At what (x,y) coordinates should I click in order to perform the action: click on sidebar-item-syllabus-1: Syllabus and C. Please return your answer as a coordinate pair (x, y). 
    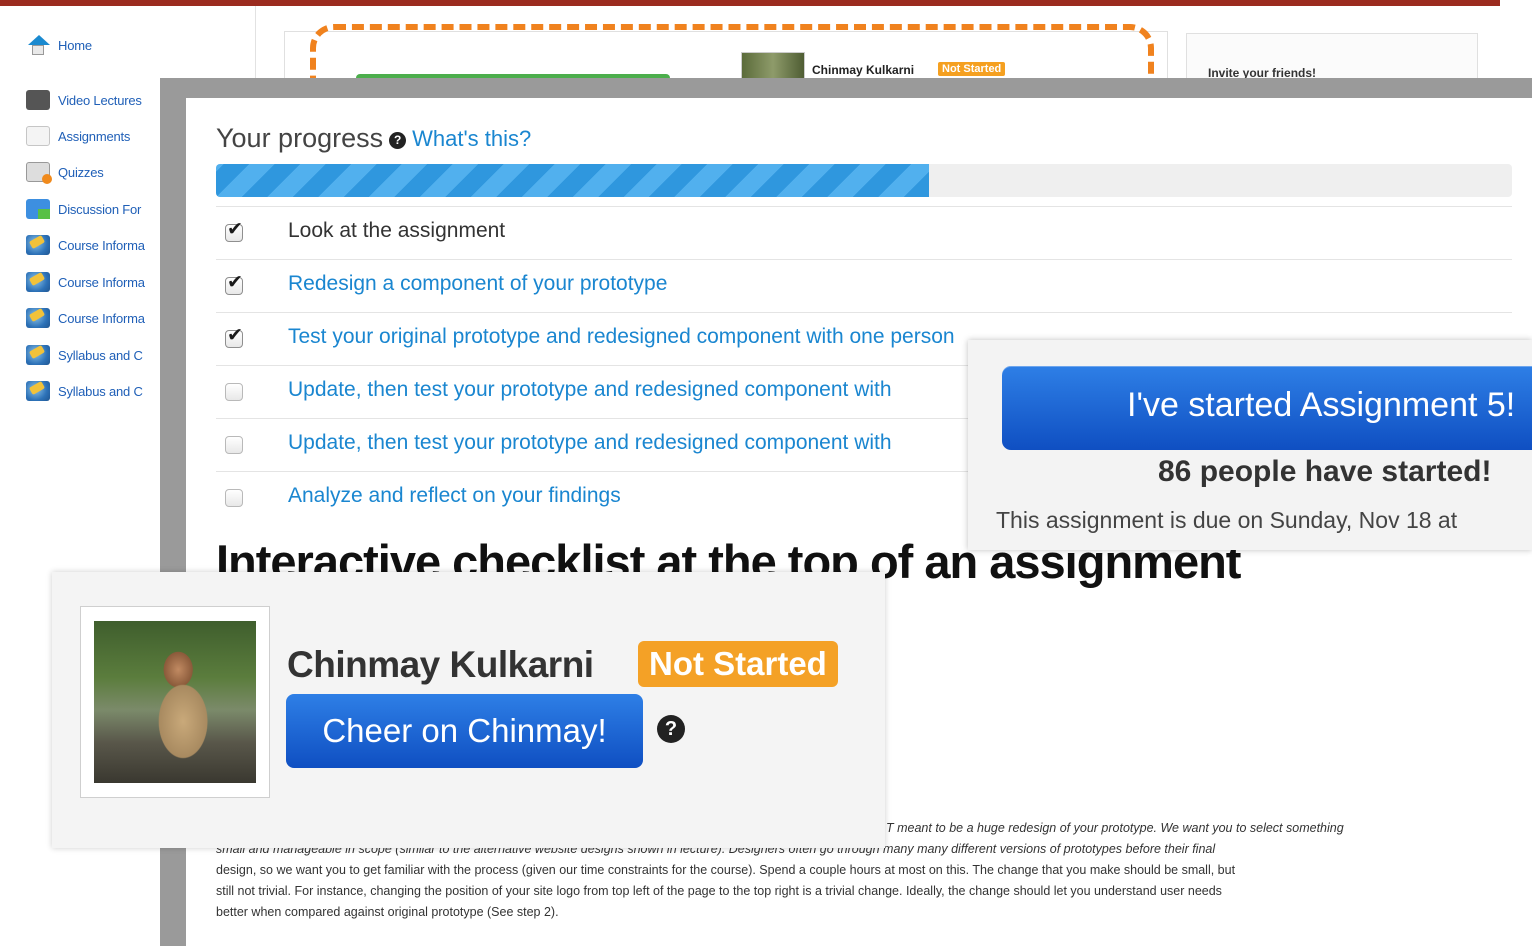
    Looking at the image, I should click on (84, 355).